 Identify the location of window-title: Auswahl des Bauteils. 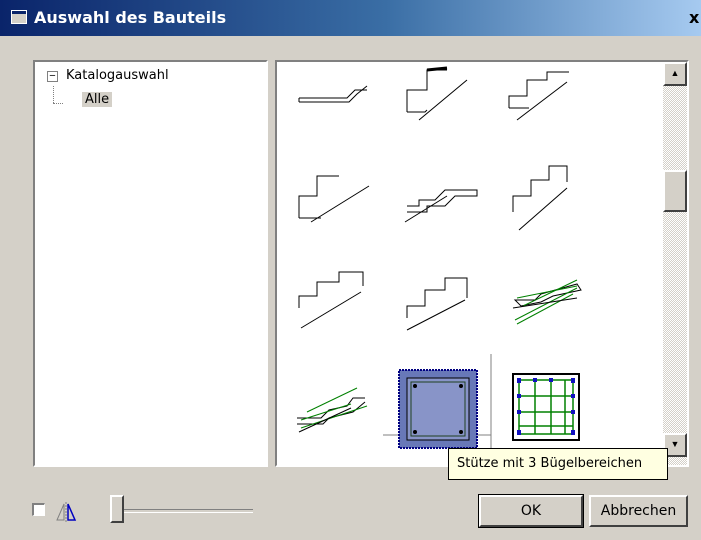
(130, 17).